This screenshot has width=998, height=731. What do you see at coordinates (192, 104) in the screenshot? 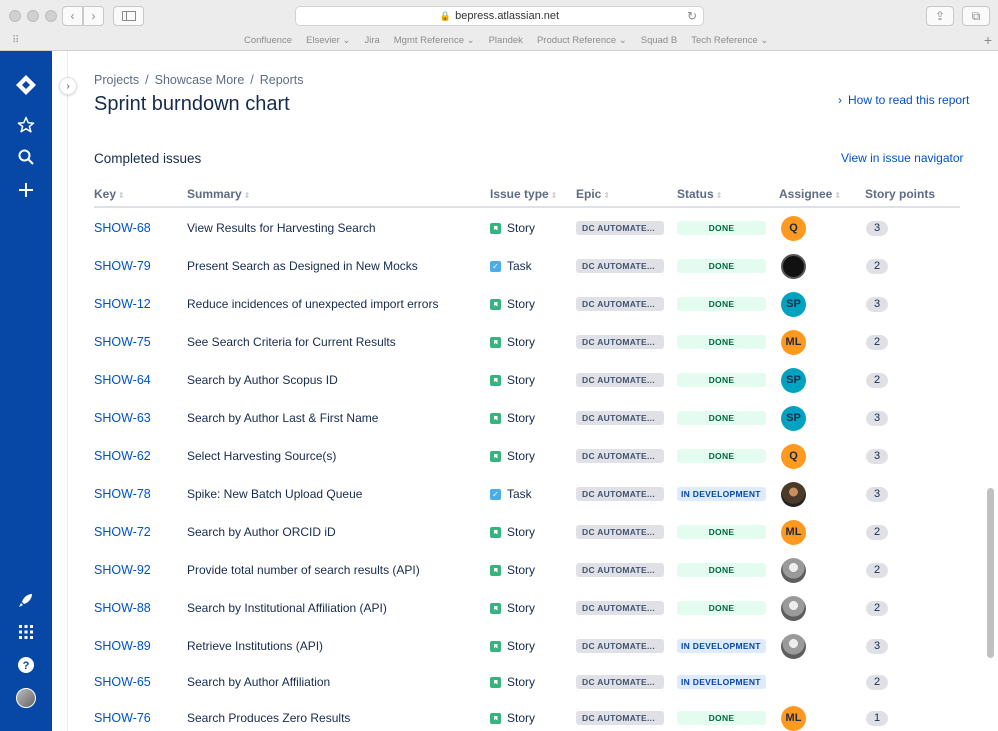
I see `page-title: Sprint burndown chart` at bounding box center [192, 104].